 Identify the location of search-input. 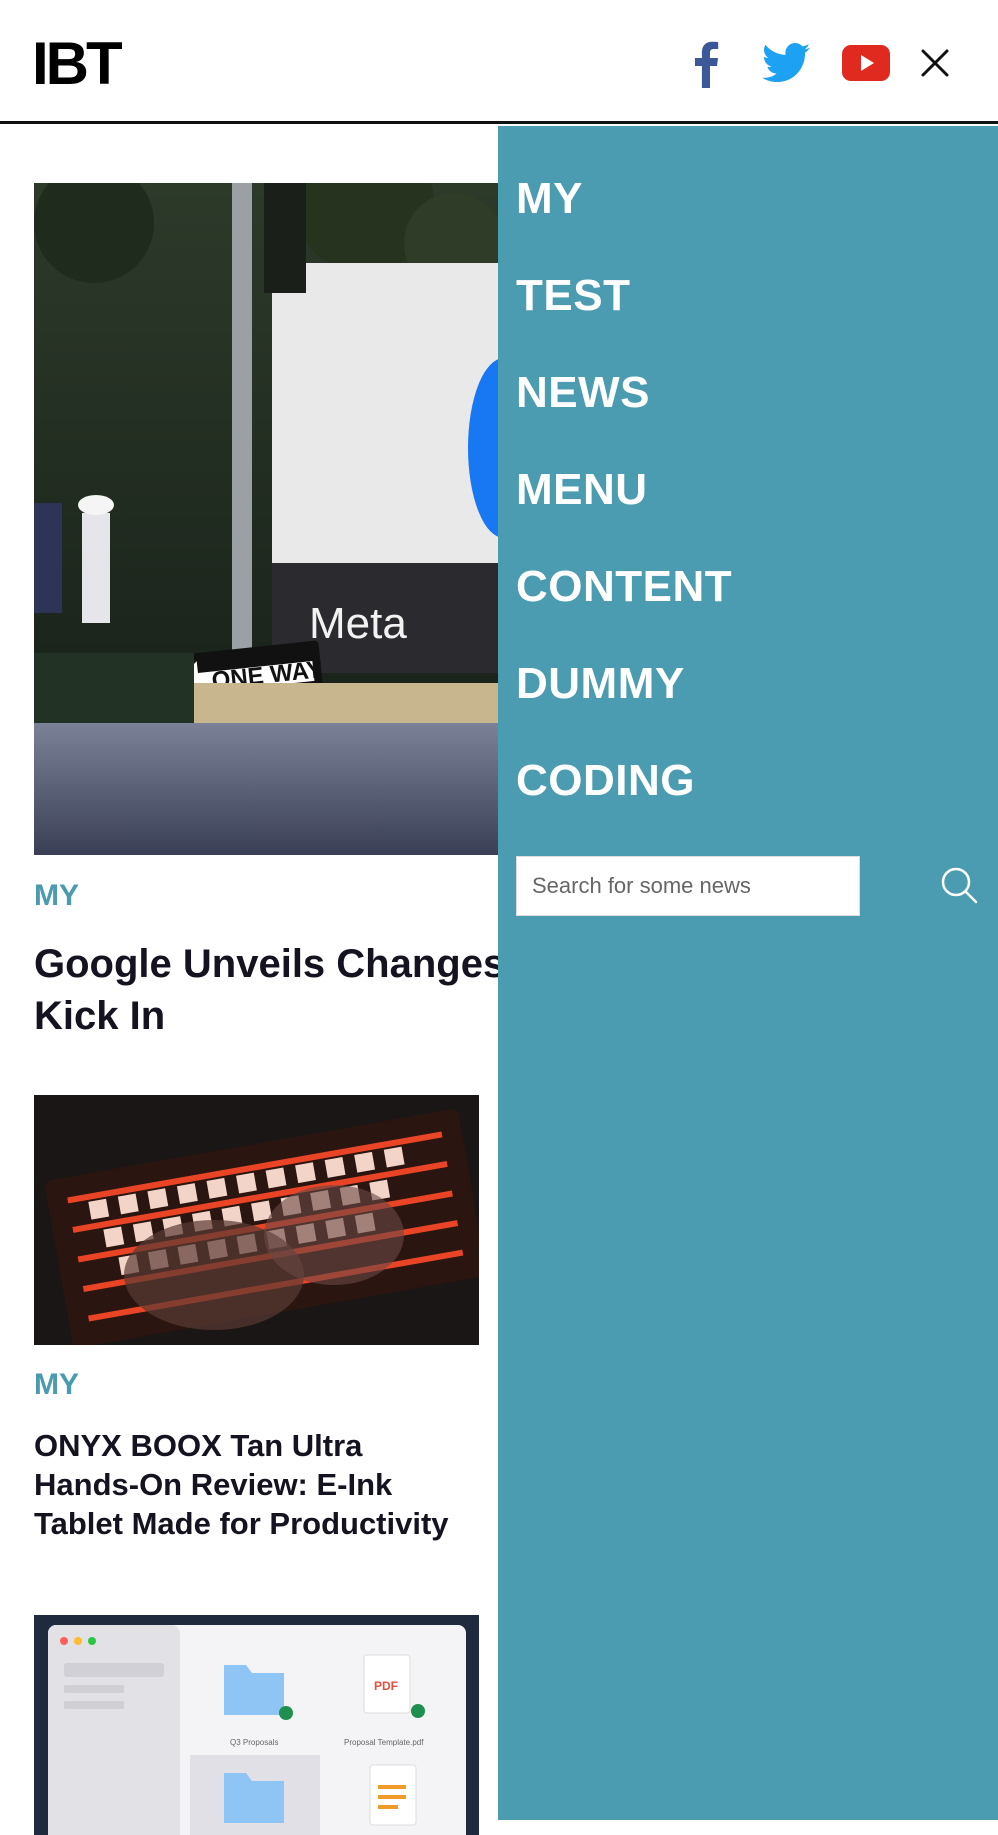
(688, 886).